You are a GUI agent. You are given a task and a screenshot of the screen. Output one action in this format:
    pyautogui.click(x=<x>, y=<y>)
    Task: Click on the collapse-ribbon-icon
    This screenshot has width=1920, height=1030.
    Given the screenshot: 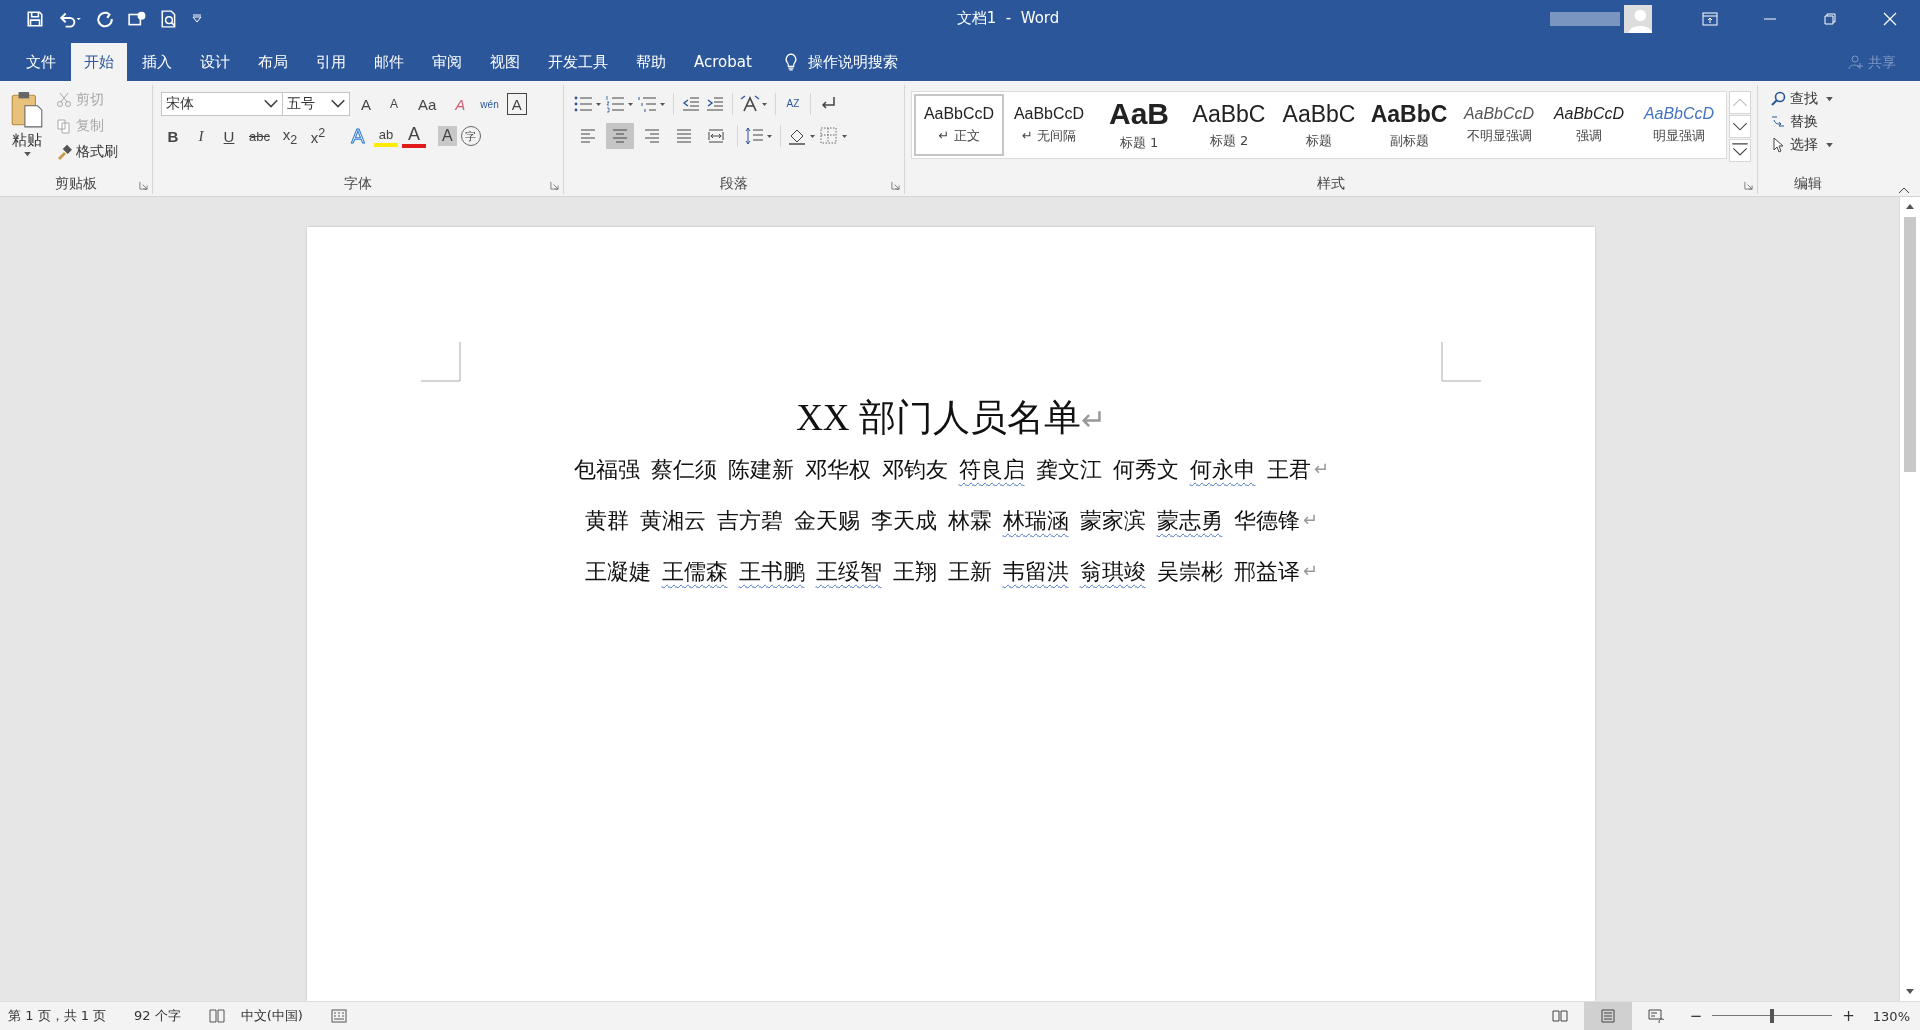 What is the action you would take?
    pyautogui.click(x=1904, y=190)
    